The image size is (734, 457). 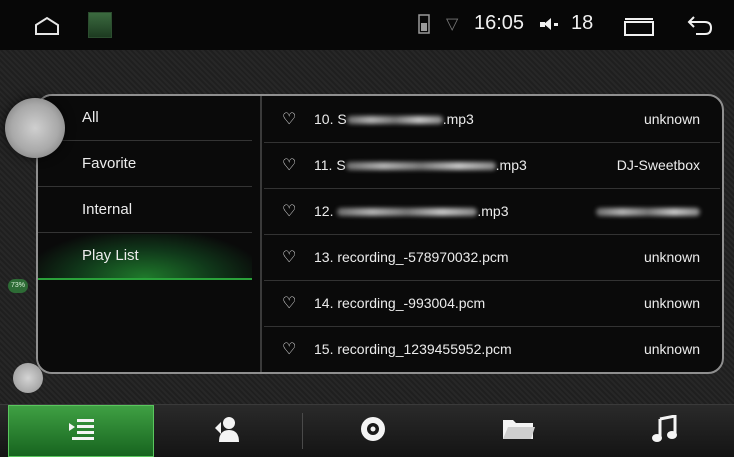 I want to click on clock: 16:05, so click(x=499, y=23).